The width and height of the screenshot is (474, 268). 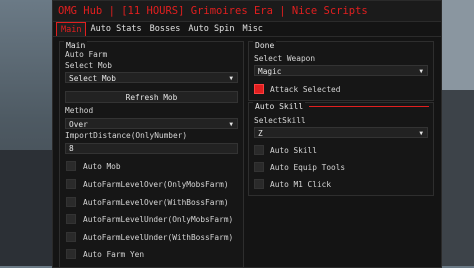 I want to click on autofarm-over-onlymobs-label: AutoFarmLevelOver(OnlyMobsFarm), so click(x=156, y=184).